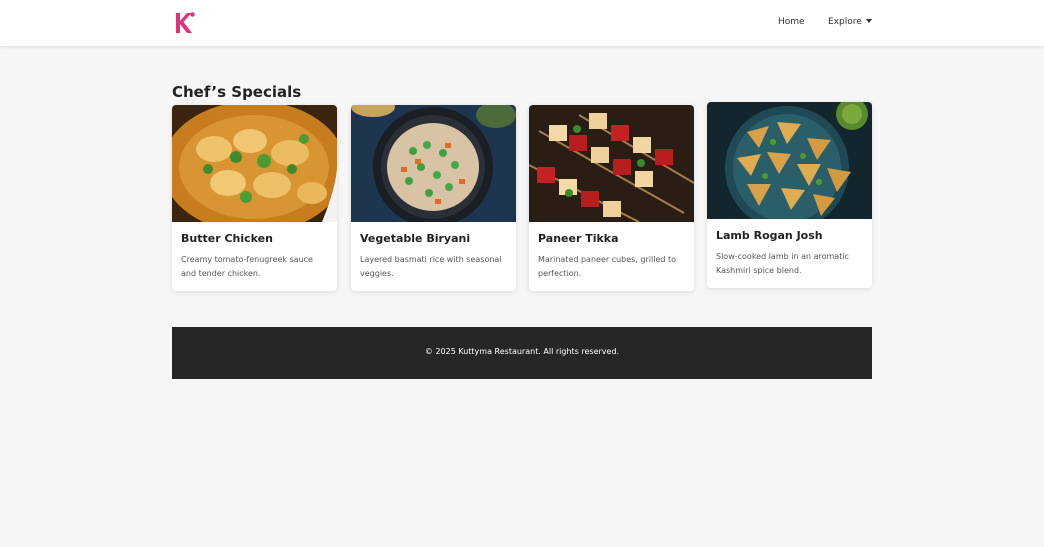 The height and width of the screenshot is (547, 1044). Describe the element at coordinates (611, 163) in the screenshot. I see `paneer-tikka-image` at that location.